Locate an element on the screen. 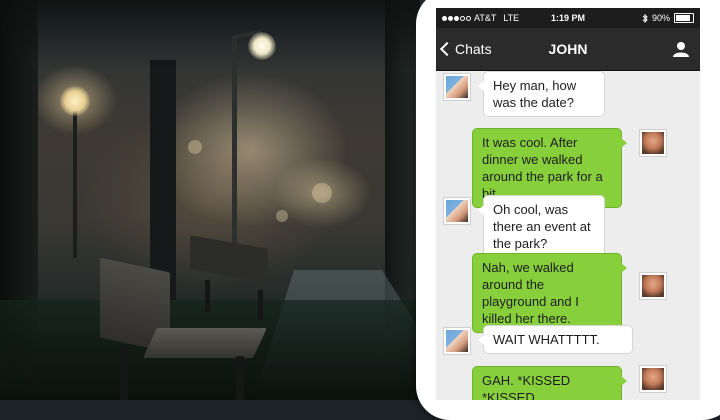 The image size is (720, 420). tree-canopy is located at coordinates (210, 35).